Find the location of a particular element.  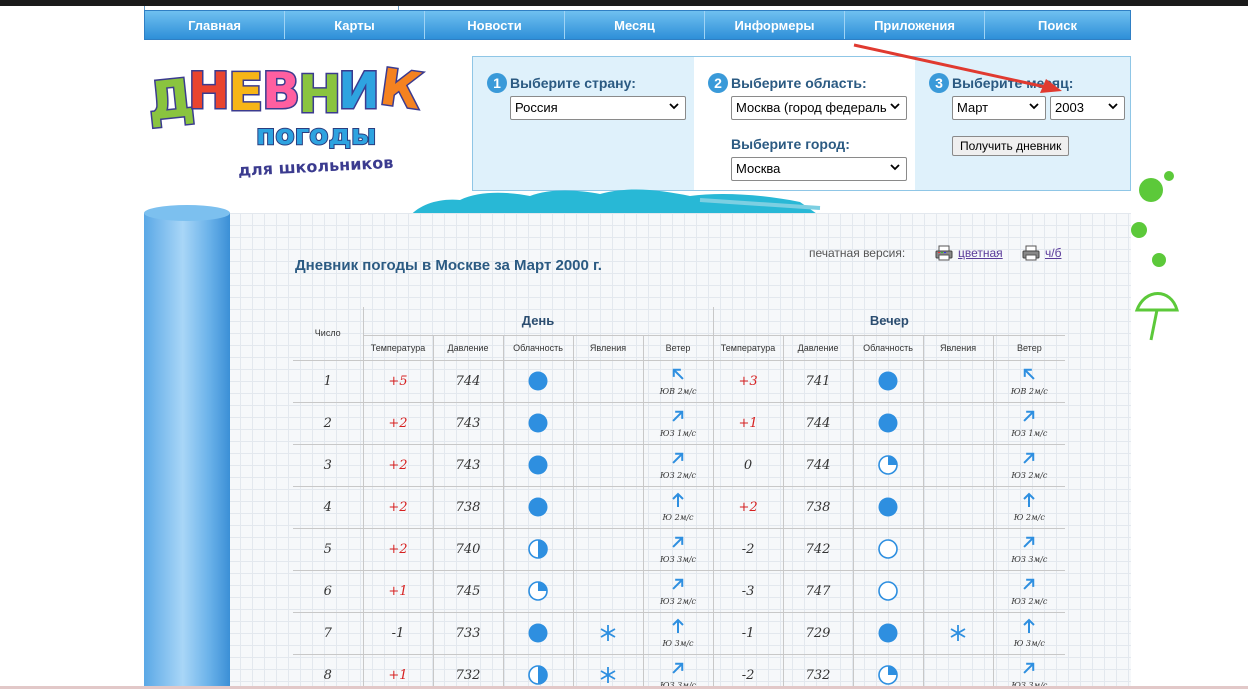

print-bw-link: ч/б is located at coordinates (1053, 253).